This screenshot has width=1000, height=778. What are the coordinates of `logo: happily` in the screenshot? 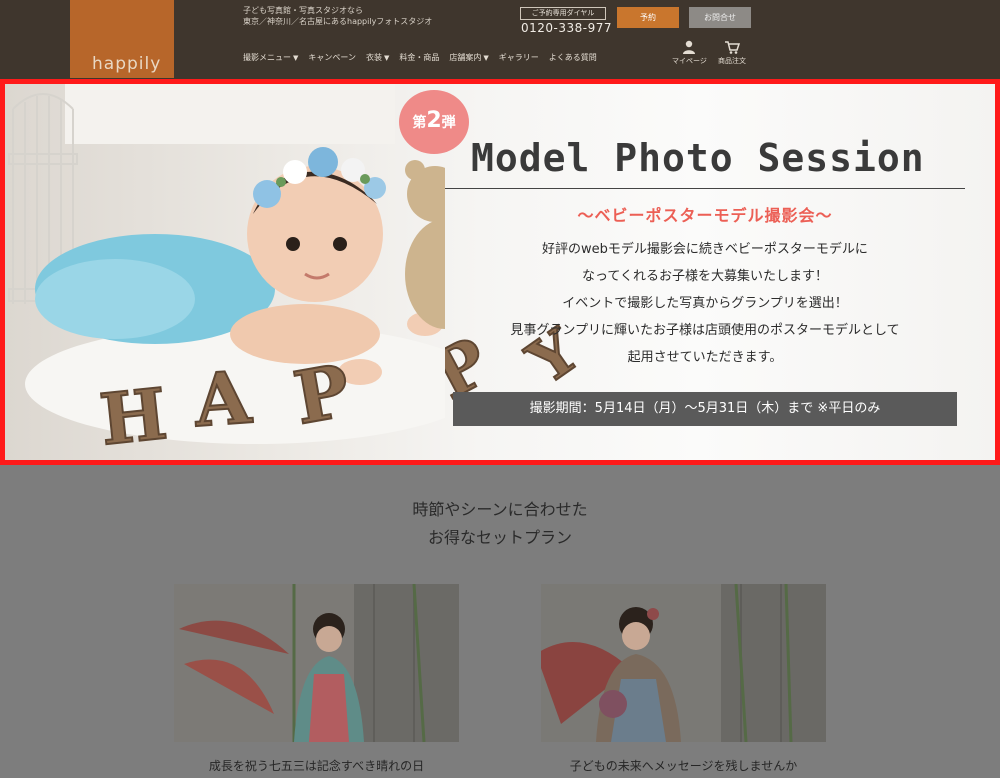 It's located at (122, 39).